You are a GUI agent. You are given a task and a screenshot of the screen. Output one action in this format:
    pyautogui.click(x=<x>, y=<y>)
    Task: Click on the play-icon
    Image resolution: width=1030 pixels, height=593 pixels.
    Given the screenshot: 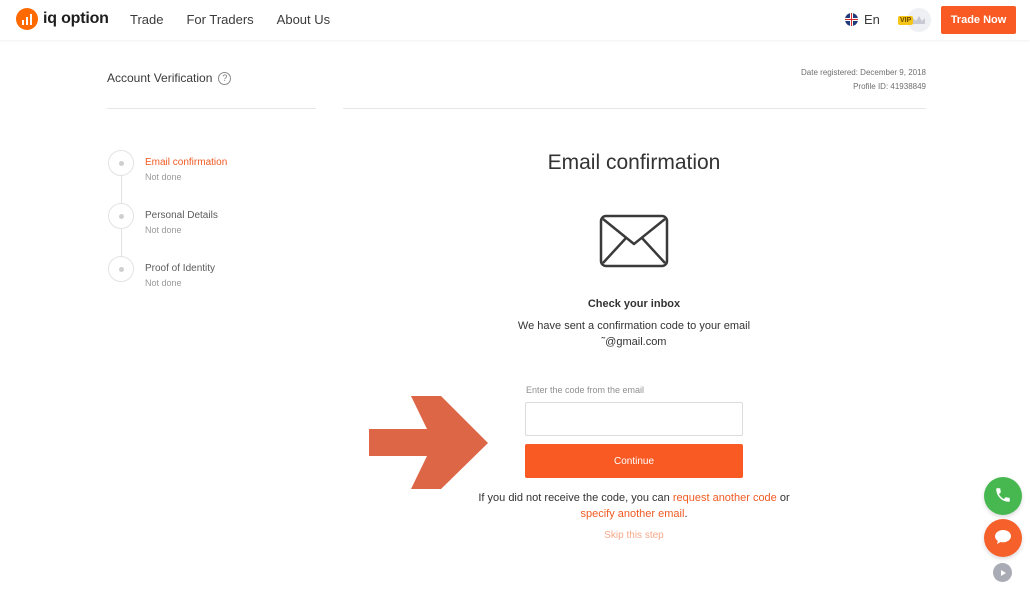 What is the action you would take?
    pyautogui.click(x=1003, y=572)
    